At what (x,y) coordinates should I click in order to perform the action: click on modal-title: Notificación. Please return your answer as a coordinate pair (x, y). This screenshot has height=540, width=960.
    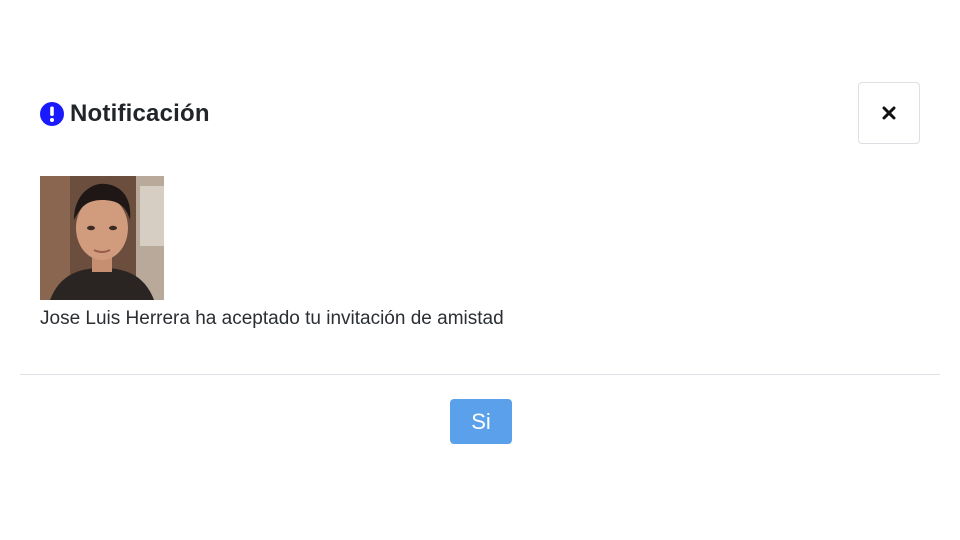
    Looking at the image, I should click on (140, 113).